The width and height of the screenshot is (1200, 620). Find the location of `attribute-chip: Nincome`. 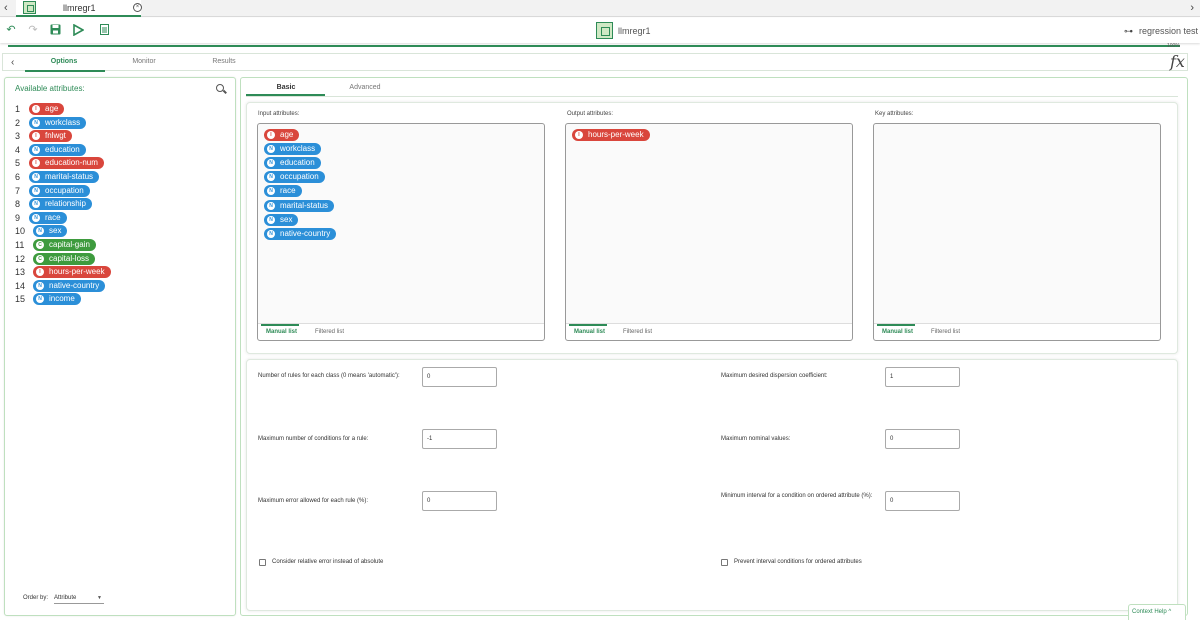

attribute-chip: Nincome is located at coordinates (57, 299).